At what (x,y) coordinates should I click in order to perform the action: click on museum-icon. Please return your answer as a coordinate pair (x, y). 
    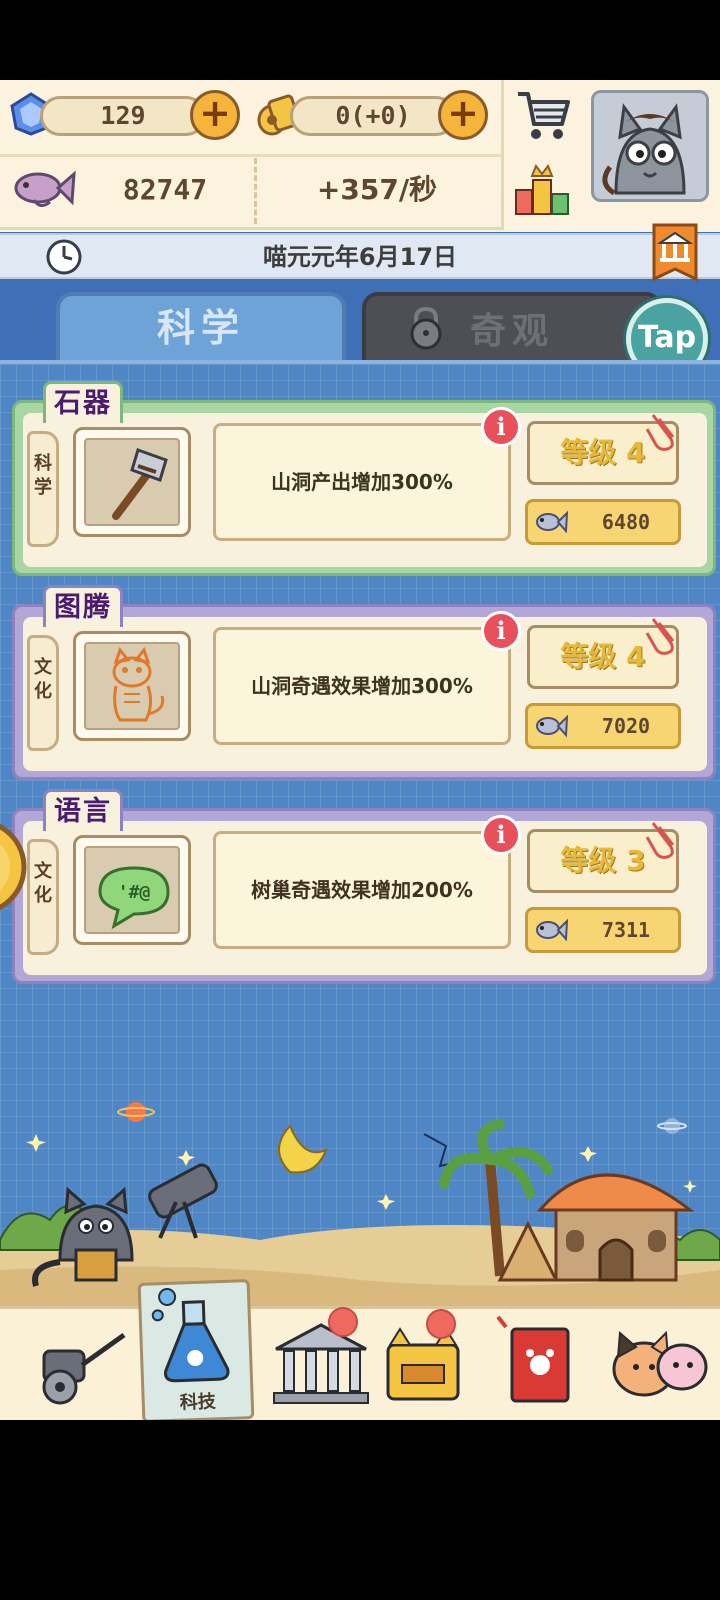
    Looking at the image, I should click on (321, 1363).